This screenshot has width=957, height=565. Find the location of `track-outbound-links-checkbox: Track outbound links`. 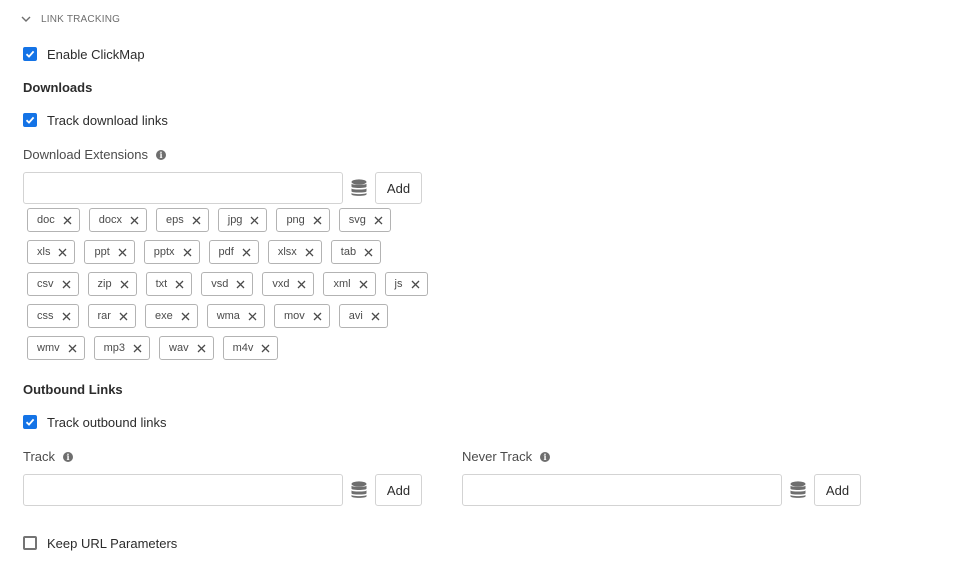

track-outbound-links-checkbox: Track outbound links is located at coordinates (94, 422).